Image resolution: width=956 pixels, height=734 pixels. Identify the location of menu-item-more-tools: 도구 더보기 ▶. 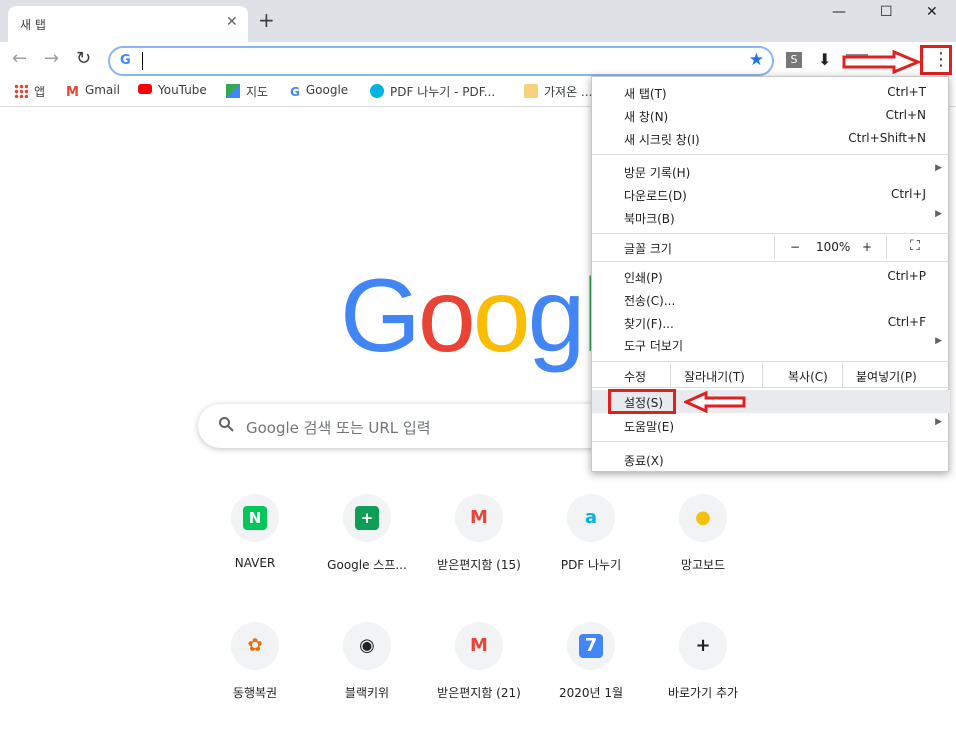
(771, 344).